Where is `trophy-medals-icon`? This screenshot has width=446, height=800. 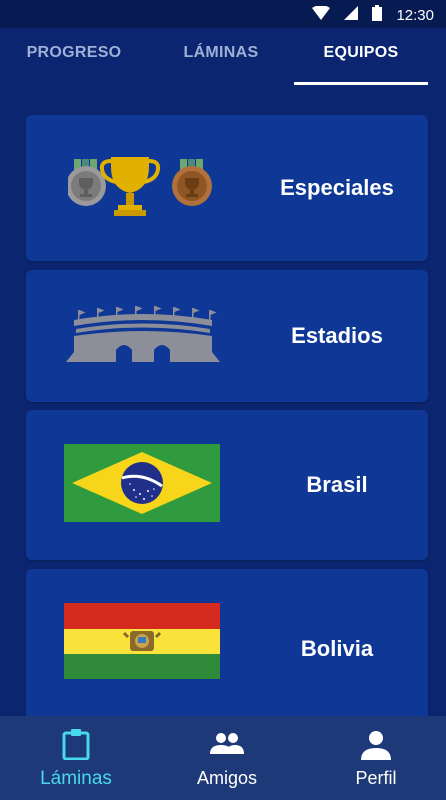 trophy-medals-icon is located at coordinates (139, 190).